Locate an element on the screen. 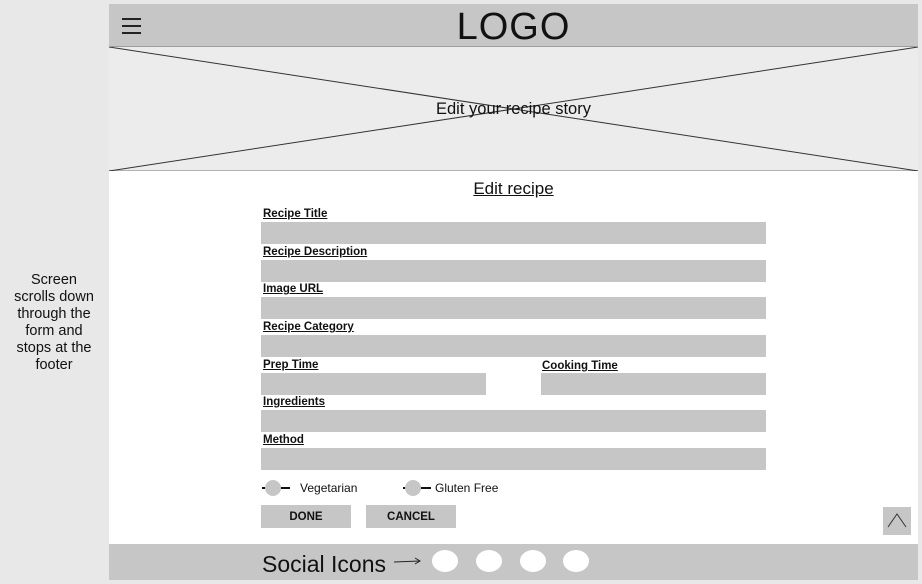 The image size is (922, 584). method-input is located at coordinates (513, 459).